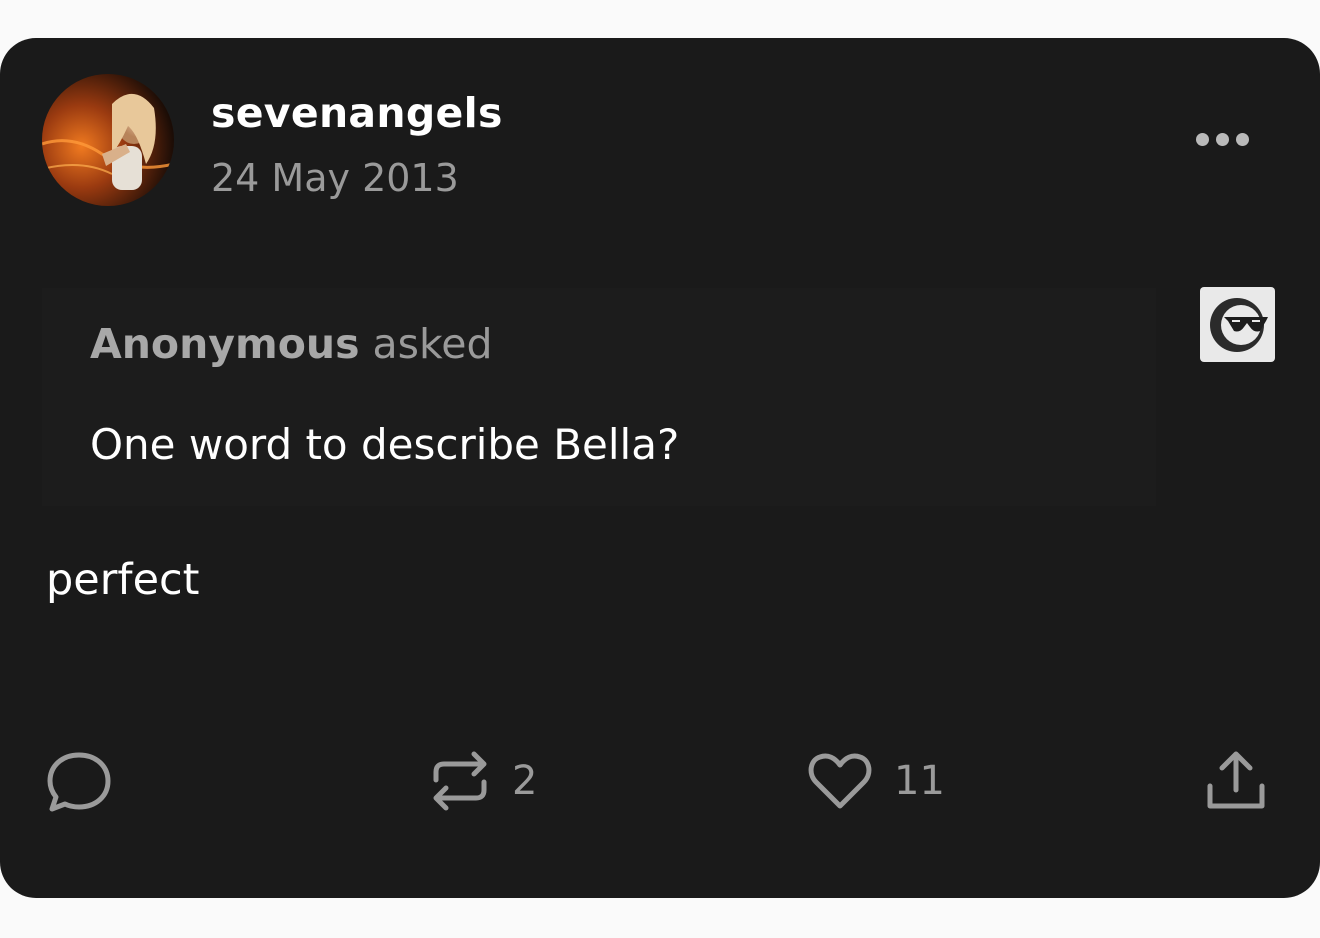 The height and width of the screenshot is (938, 1320). I want to click on share-upload-icon, so click(1236, 780).